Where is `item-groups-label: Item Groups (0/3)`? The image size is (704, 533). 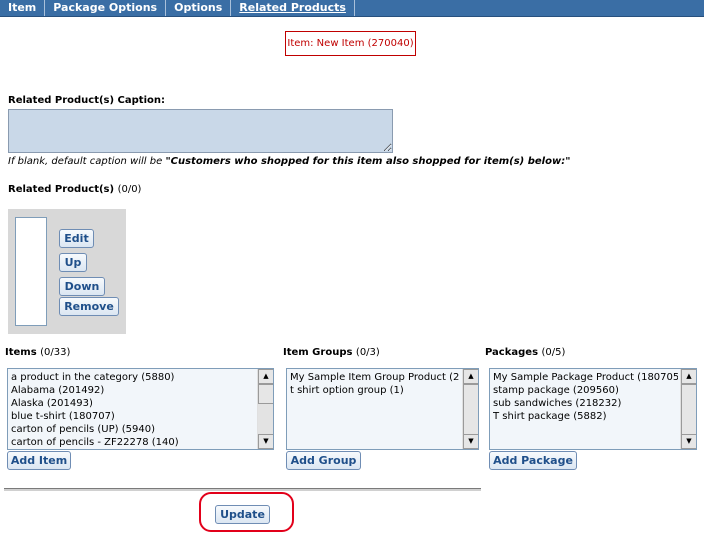 item-groups-label: Item Groups (0/3) is located at coordinates (331, 352).